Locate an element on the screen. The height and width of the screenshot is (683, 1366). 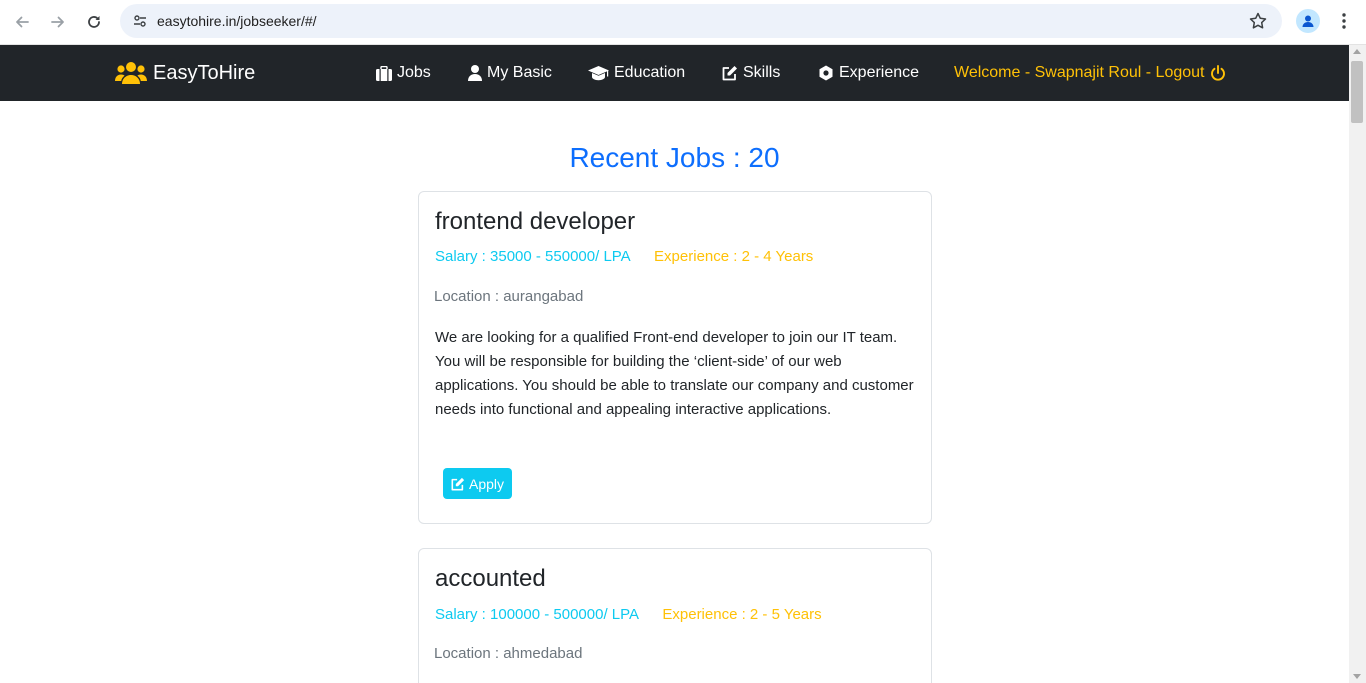
scroll-up-arrow is located at coordinates (1357, 51).